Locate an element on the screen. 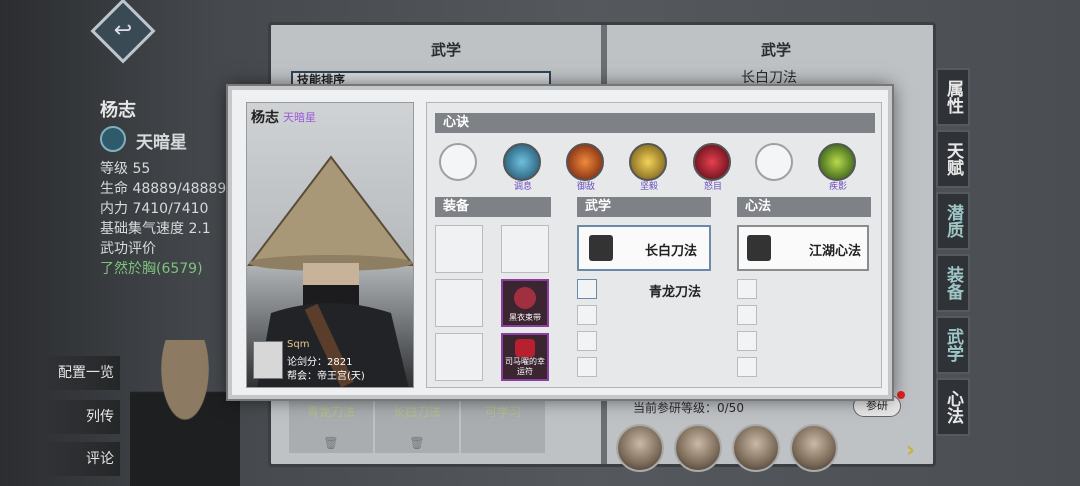 The image size is (1080, 486). xinjue-label: 疾影 is located at coordinates (837, 187).